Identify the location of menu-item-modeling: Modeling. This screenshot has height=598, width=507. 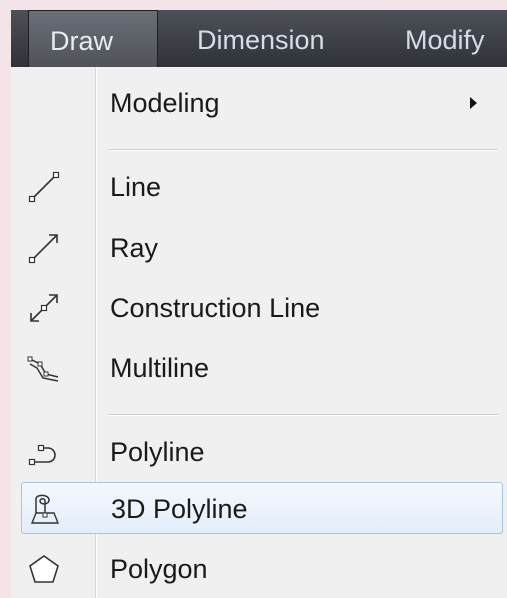
(259, 103).